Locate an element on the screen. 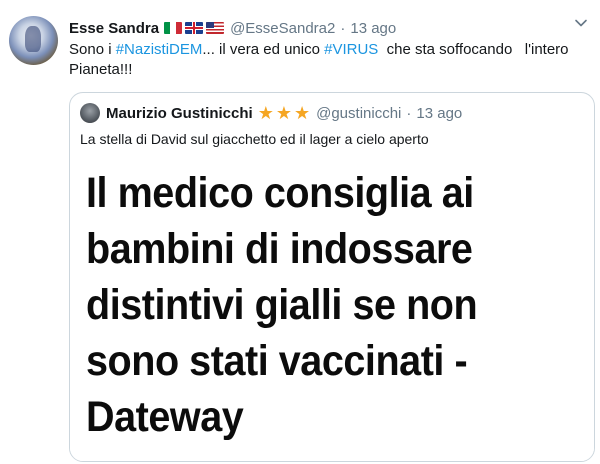 This screenshot has width=600, height=464. uk-flag-icon is located at coordinates (194, 28).